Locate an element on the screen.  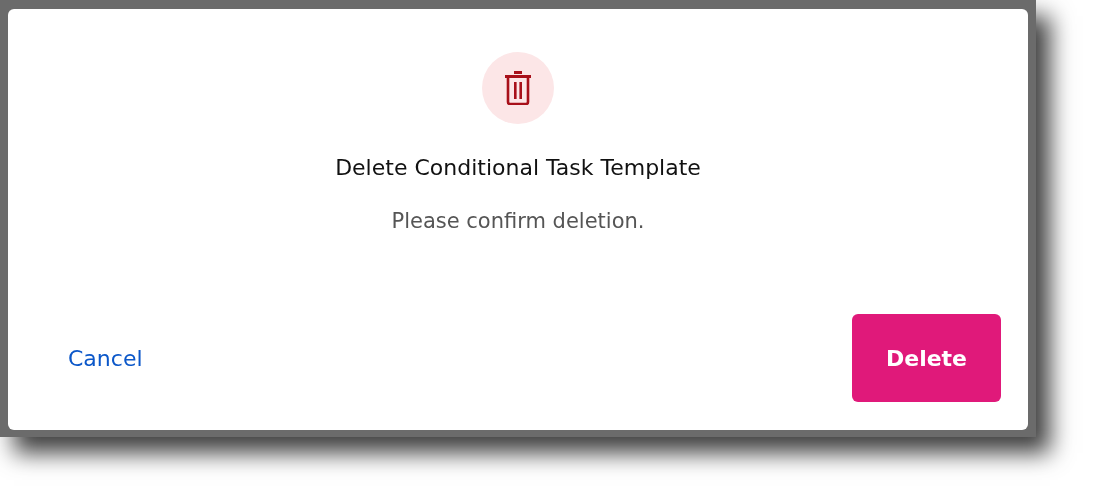
trash-icon is located at coordinates (518, 88).